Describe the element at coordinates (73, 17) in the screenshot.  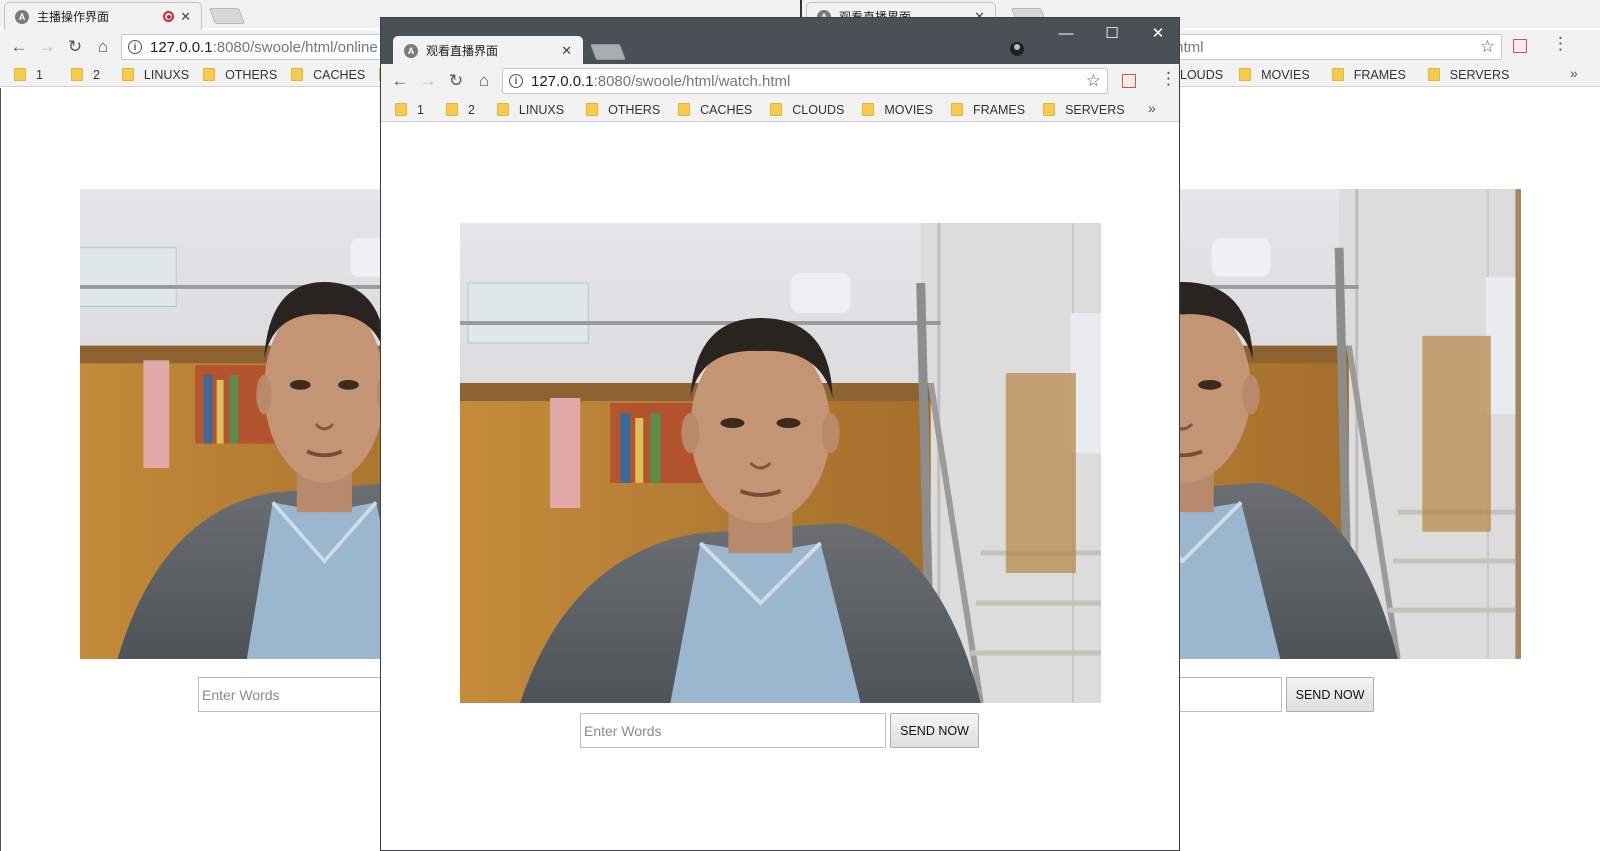
I see `tab-title: 主播操作界面` at that location.